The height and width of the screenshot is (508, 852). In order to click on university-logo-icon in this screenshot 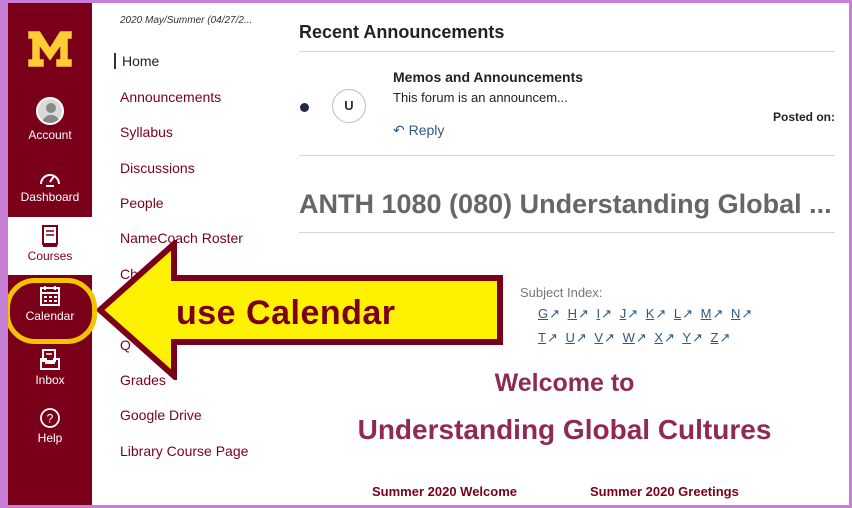, I will do `click(50, 49)`.